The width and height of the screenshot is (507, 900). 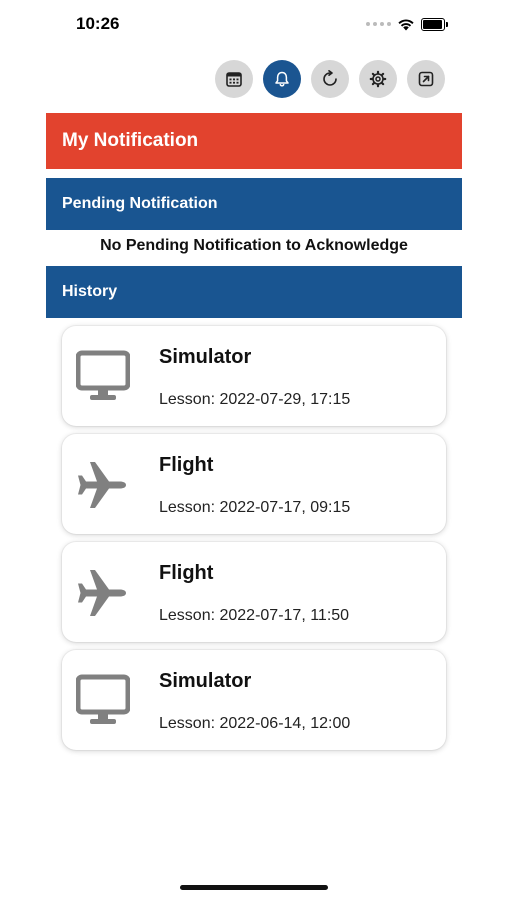 What do you see at coordinates (253, 23) in the screenshot?
I see `status-bar: 10:26` at bounding box center [253, 23].